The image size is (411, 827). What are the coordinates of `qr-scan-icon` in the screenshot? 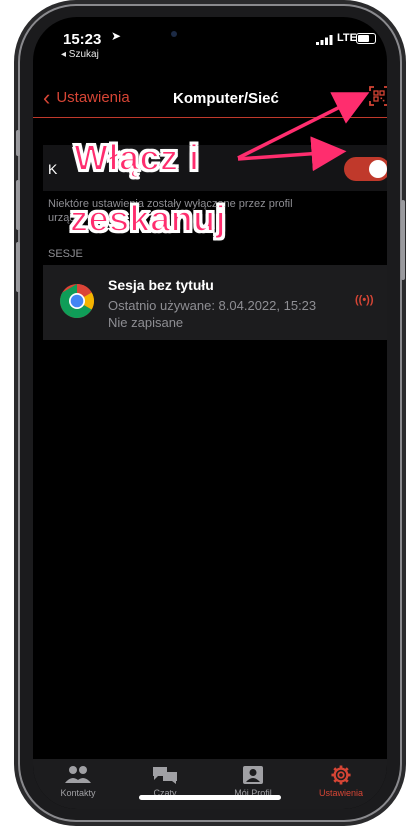 It's located at (378, 96).